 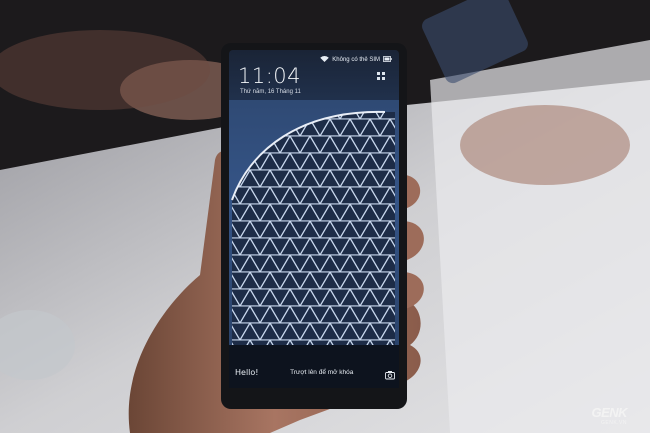 I want to click on background-arm-left, so click(x=105, y=70).